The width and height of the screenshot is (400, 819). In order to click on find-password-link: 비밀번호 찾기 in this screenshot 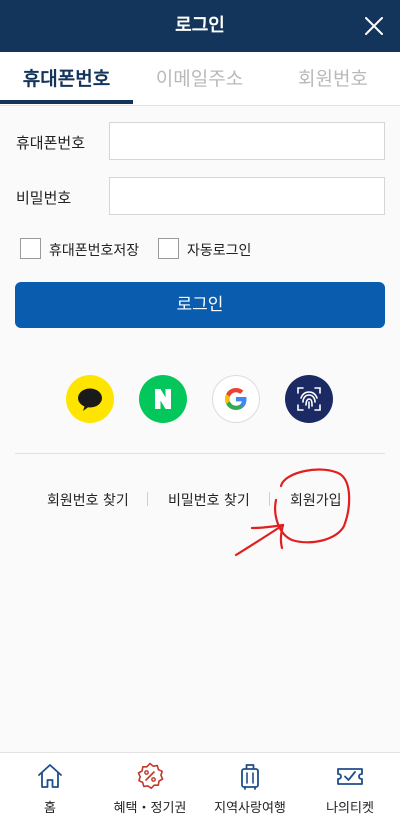, I will do `click(209, 500)`.